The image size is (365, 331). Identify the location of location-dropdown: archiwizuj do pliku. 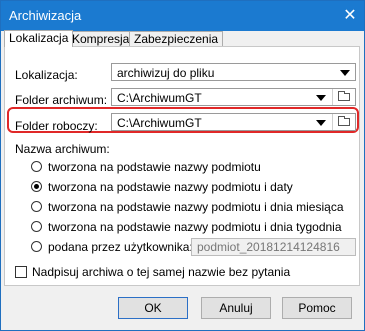
(233, 72).